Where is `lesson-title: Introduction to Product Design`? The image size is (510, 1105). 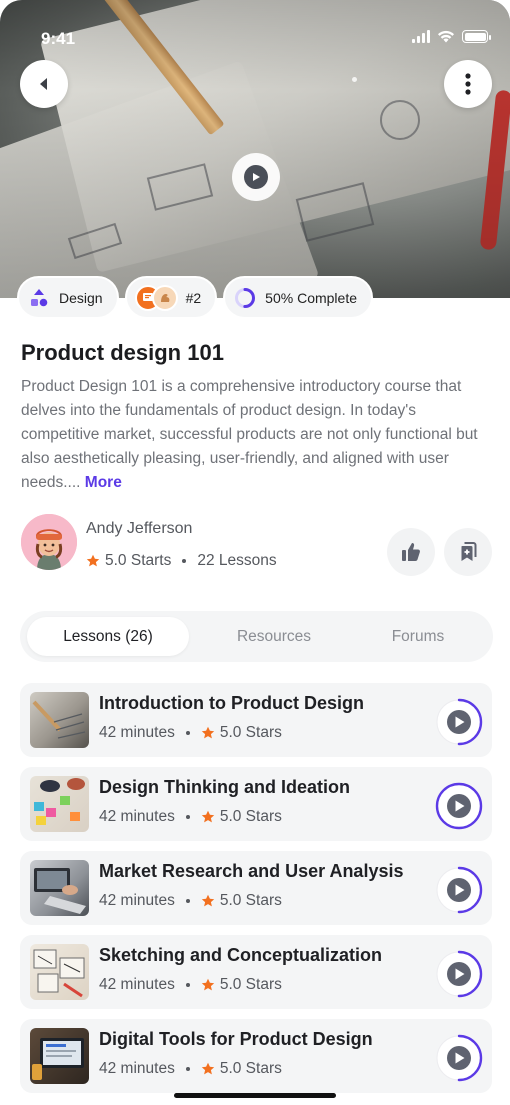 lesson-title: Introduction to Product Design is located at coordinates (231, 703).